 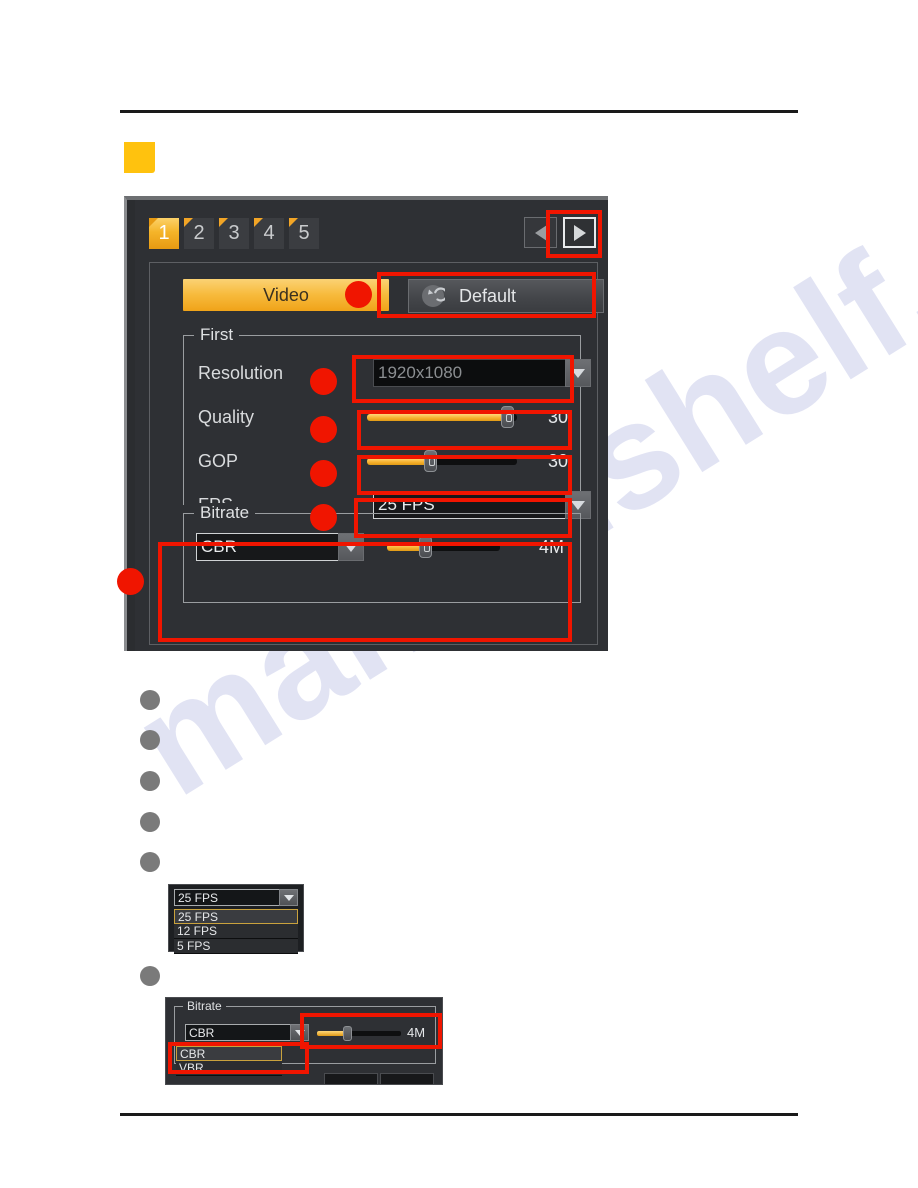 I want to click on fps-dropdown-closed: 25 FPS, so click(x=236, y=897).